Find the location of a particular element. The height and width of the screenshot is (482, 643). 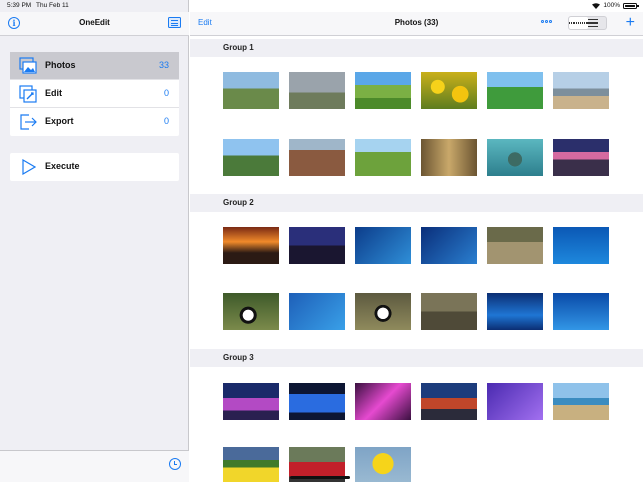

photo-thumbnail-cliff-coast is located at coordinates (581, 401).